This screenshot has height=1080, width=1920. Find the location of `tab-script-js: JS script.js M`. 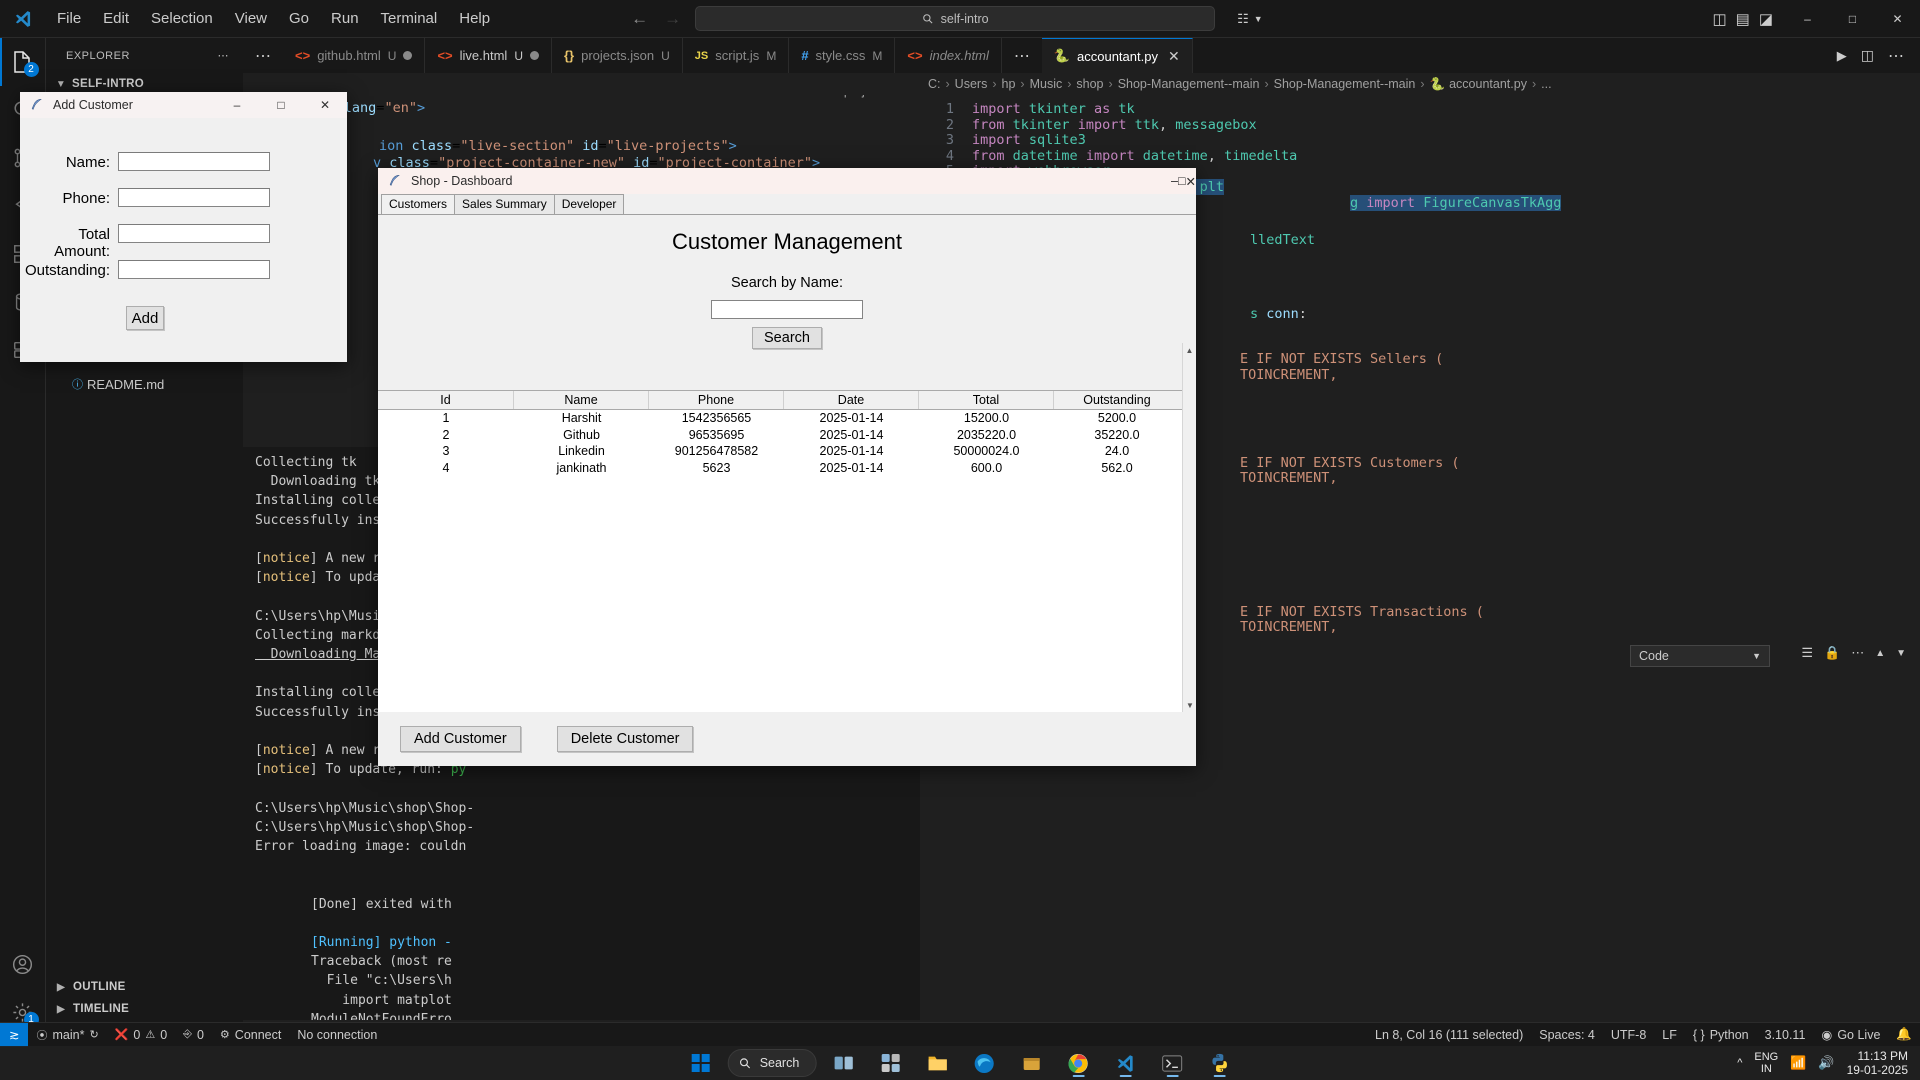

tab-script-js: JS script.js M is located at coordinates (736, 55).